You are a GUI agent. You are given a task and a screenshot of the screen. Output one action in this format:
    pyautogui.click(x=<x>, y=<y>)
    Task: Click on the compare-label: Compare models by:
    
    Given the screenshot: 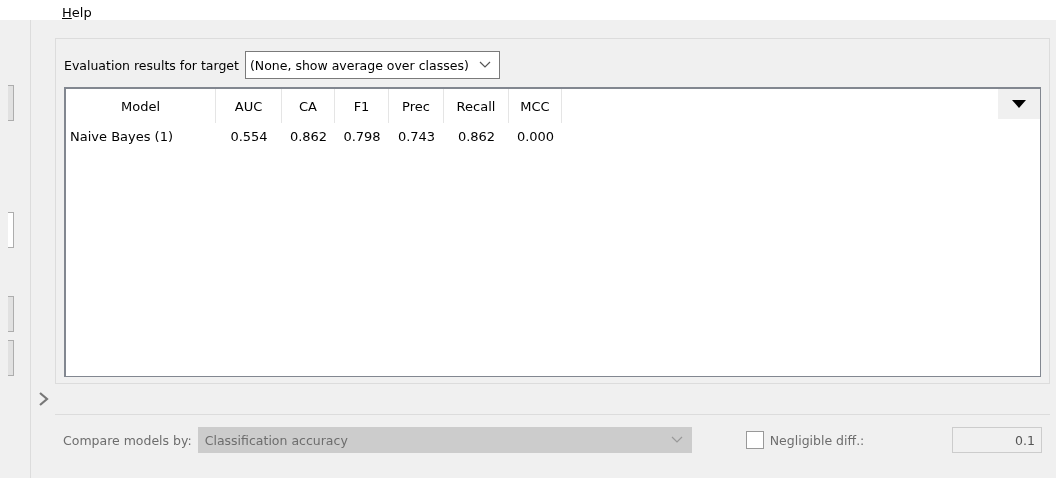 What is the action you would take?
    pyautogui.click(x=127, y=440)
    